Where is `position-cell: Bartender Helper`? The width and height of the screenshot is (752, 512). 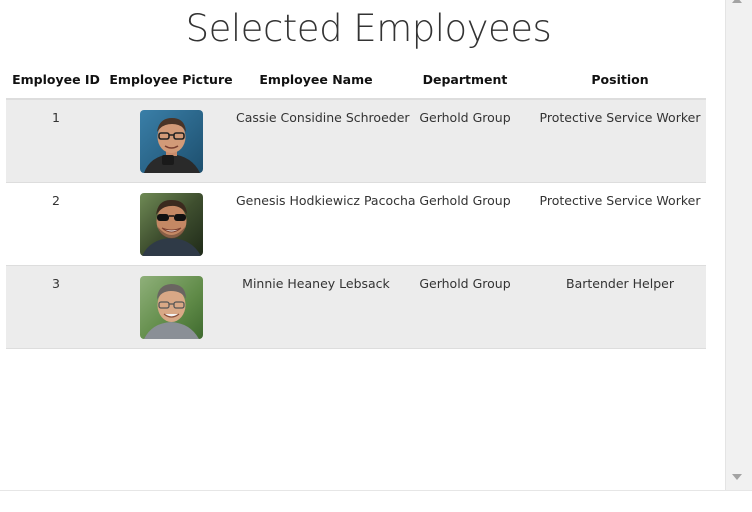
position-cell: Bartender Helper is located at coordinates (620, 306).